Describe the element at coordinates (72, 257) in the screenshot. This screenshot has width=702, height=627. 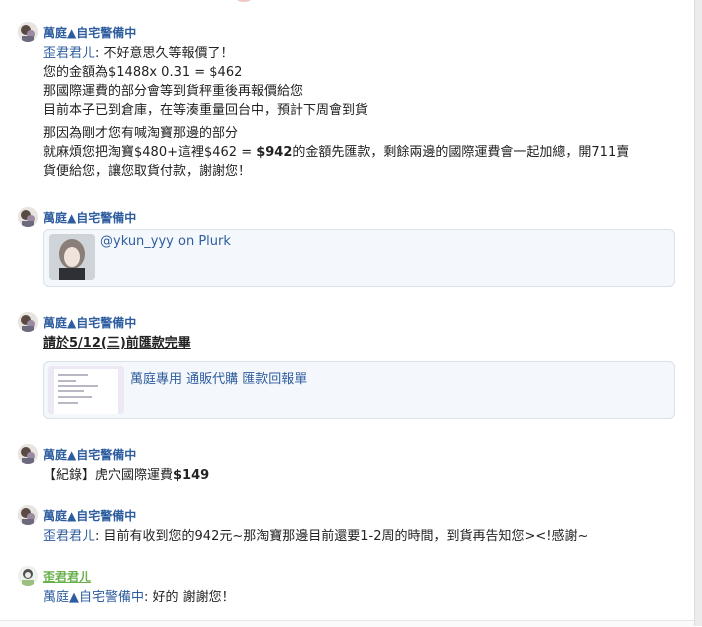
I see `profile-thumbnail` at that location.